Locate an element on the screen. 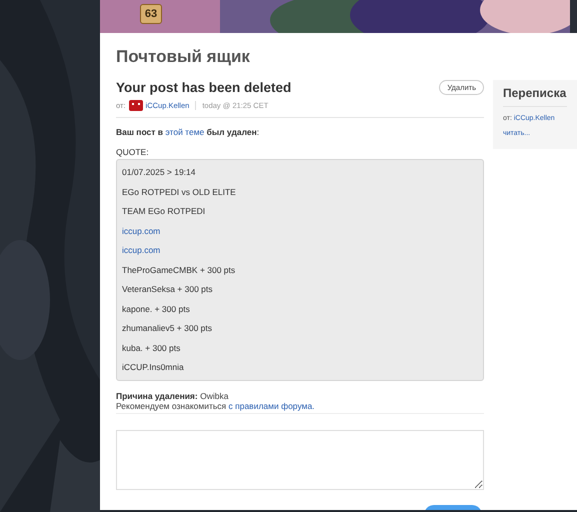 This screenshot has width=577, height=512. rules-link: с правилами форума. is located at coordinates (271, 405).